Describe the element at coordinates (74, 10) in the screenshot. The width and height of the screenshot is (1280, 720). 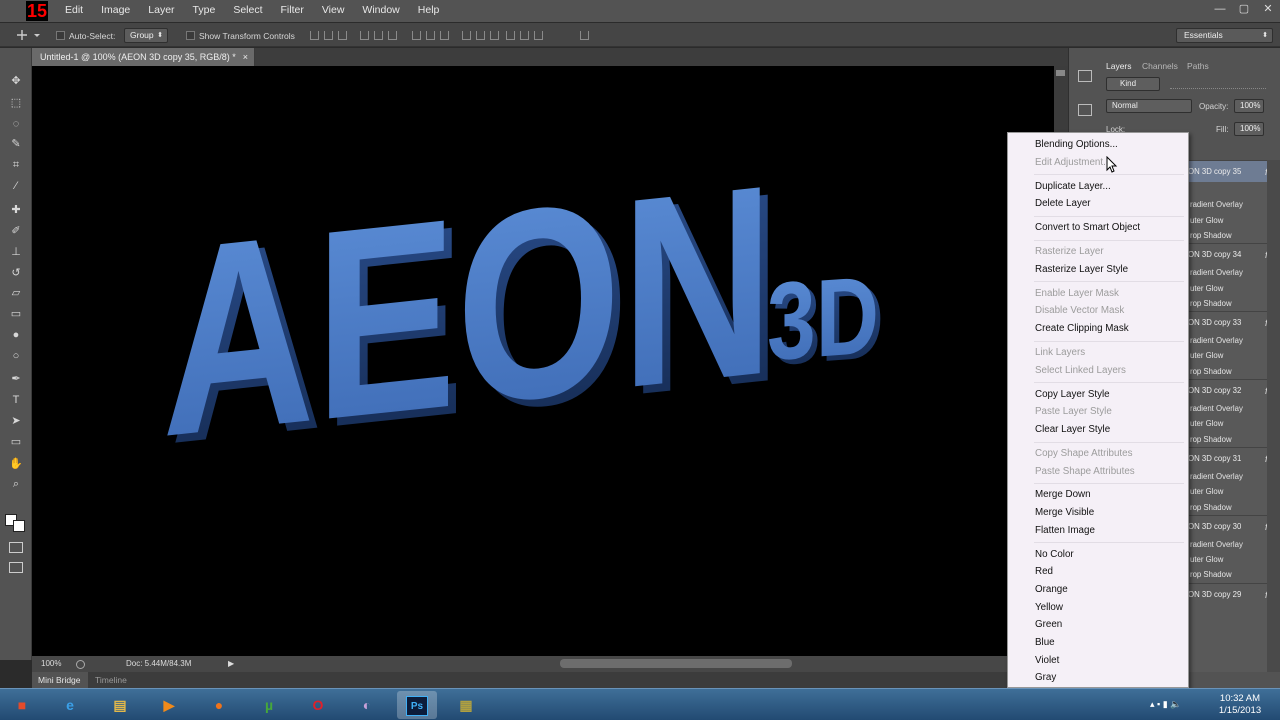
I see `menu-edit: Edit` at that location.